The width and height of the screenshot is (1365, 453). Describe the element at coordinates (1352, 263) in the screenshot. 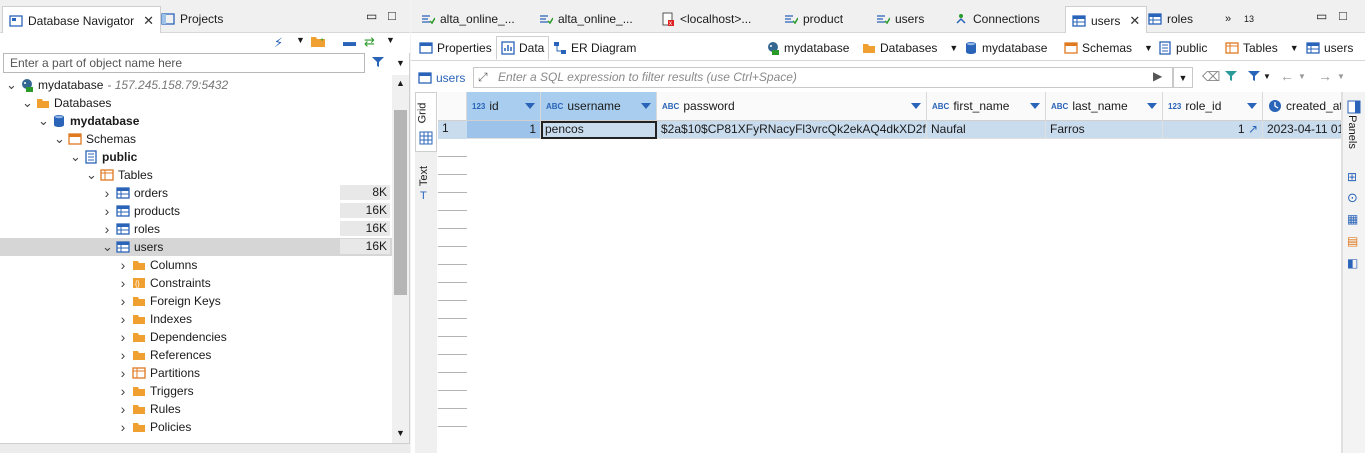

I see `references-icon: ◧` at that location.